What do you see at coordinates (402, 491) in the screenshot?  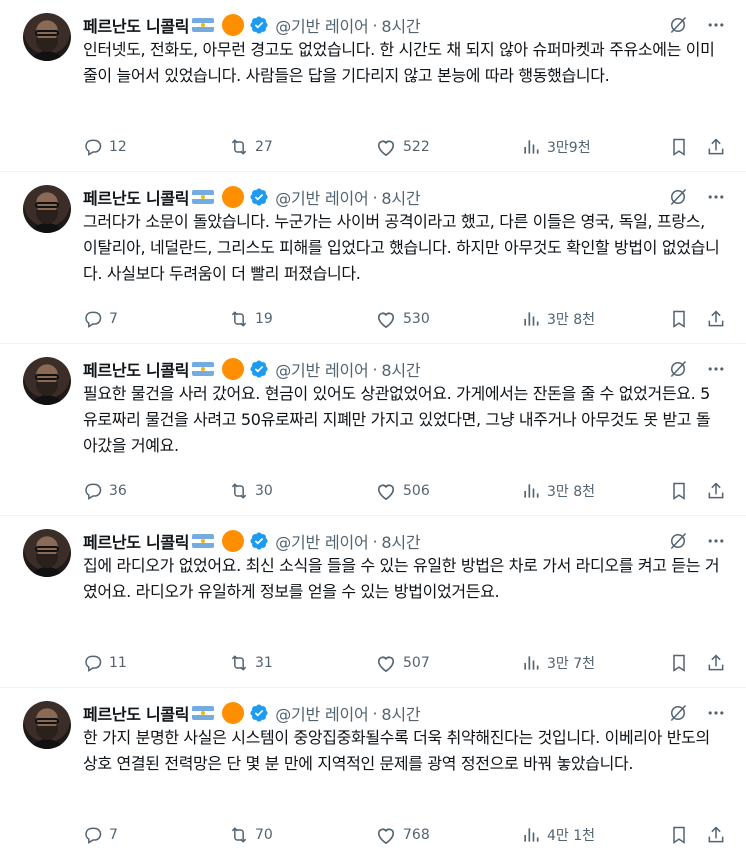 I see `like-button: 506` at bounding box center [402, 491].